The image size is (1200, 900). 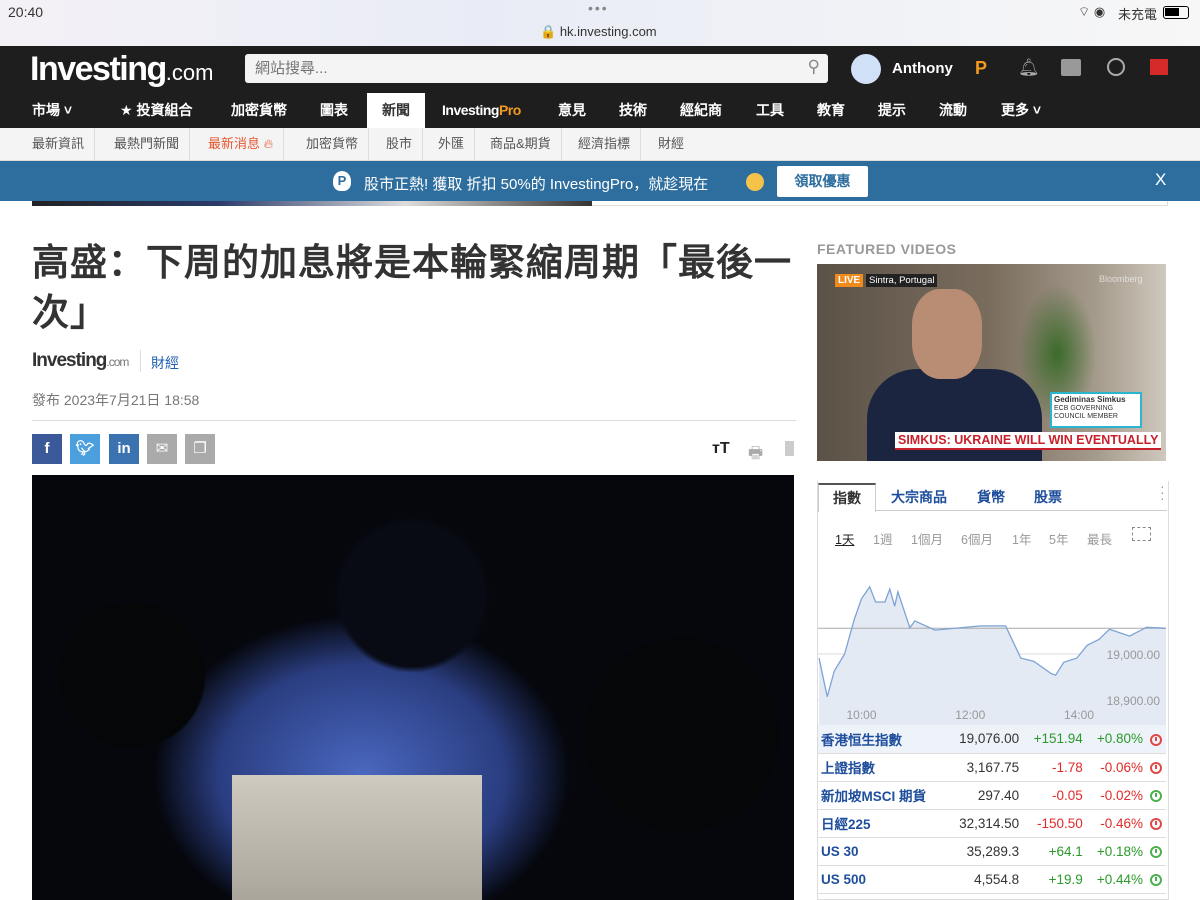 I want to click on search-input, so click(x=515, y=68).